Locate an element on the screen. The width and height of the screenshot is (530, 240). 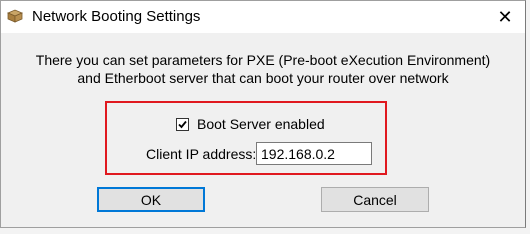
boot-server-checkbox-row: Boot Server enabled is located at coordinates (250, 124).